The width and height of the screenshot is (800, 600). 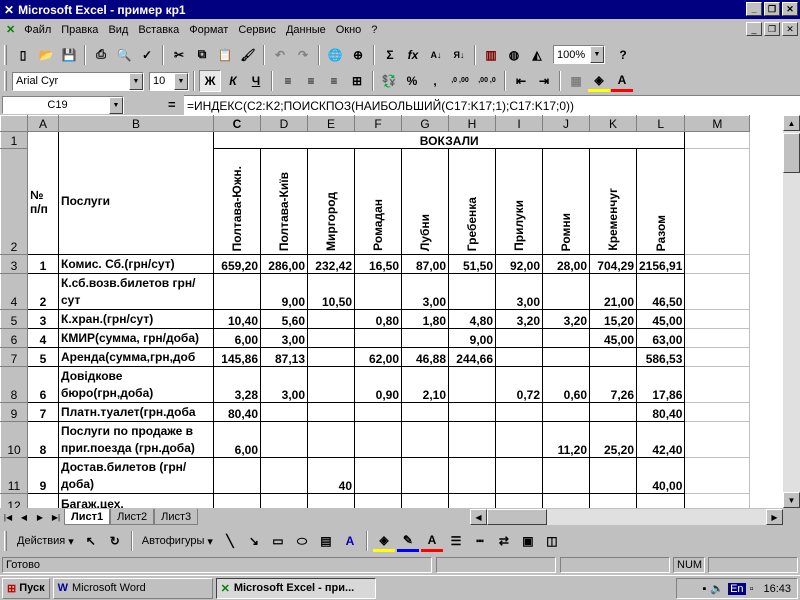 I want to click on row-header: 12, so click(x=14, y=500).